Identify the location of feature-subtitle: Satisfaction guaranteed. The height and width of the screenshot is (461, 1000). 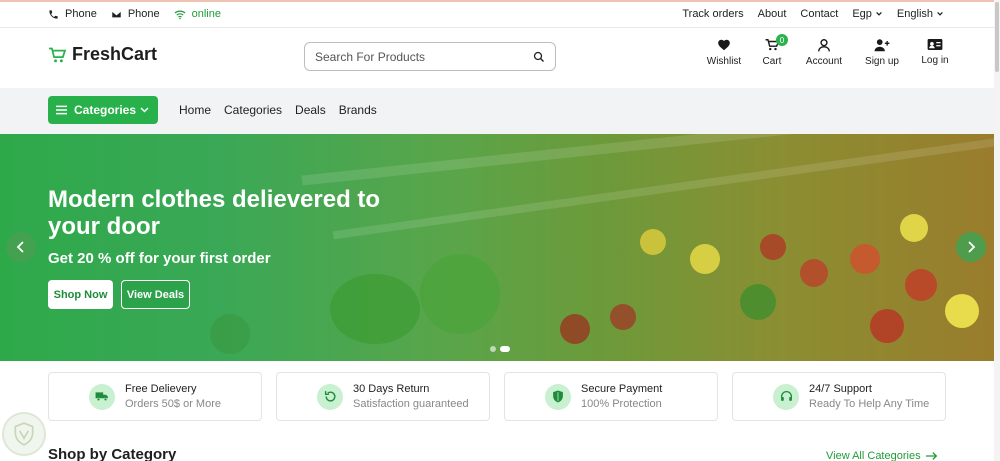
(411, 404).